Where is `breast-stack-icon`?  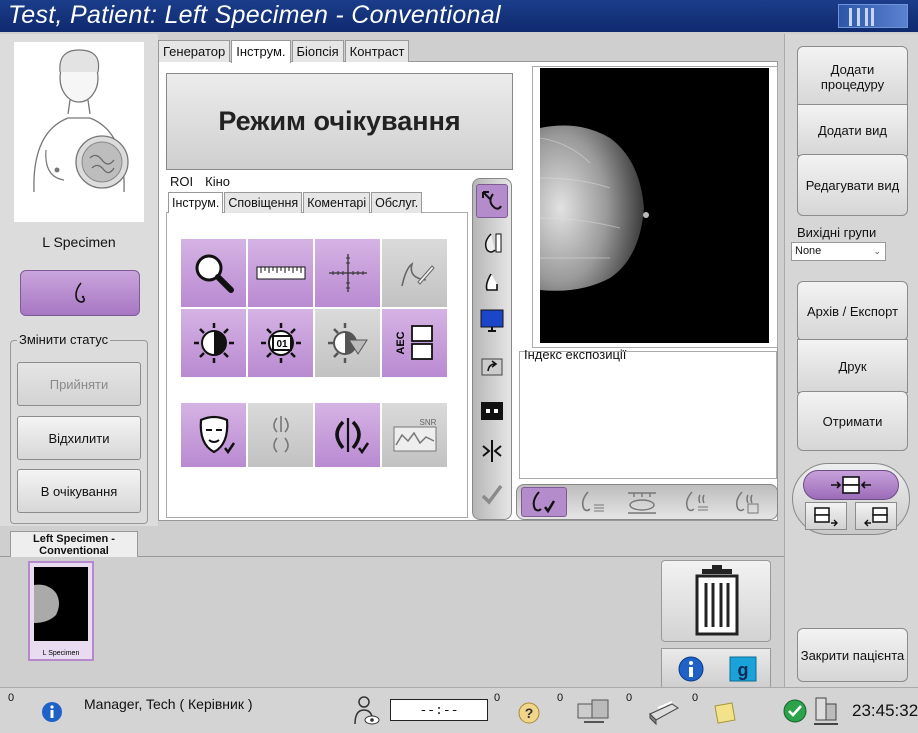
breast-stack-icon is located at coordinates (747, 502).